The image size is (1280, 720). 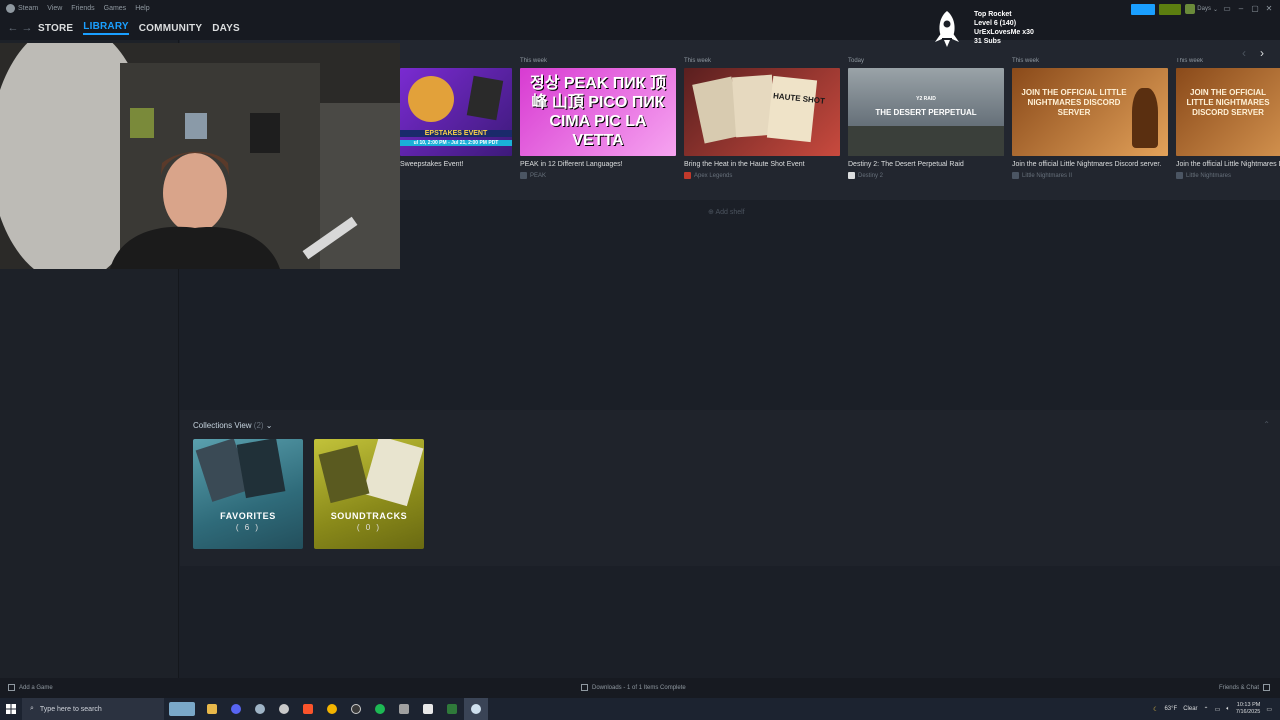 What do you see at coordinates (1170, 9) in the screenshot?
I see `notifications-button` at bounding box center [1170, 9].